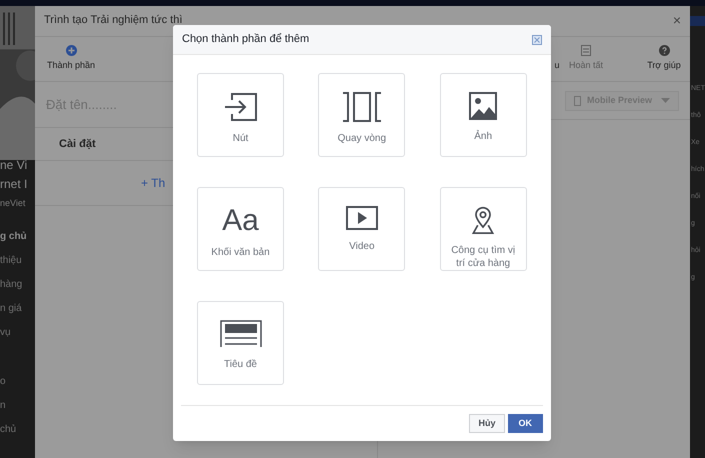  What do you see at coordinates (664, 58) in the screenshot?
I see `toolbar-button: Trợ giúp` at bounding box center [664, 58].